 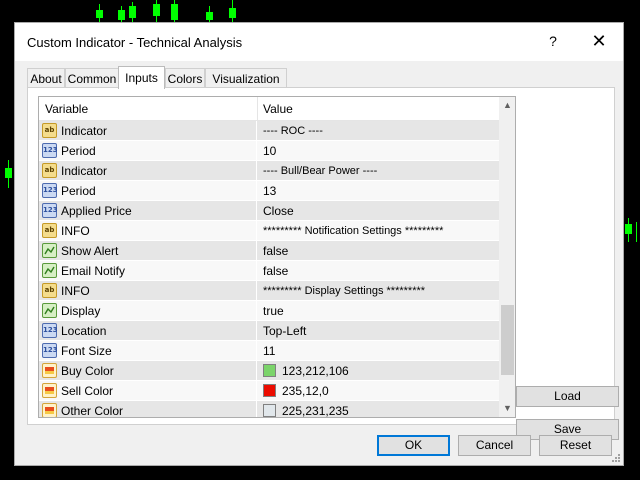 I want to click on close-button: ✕, so click(x=599, y=41).